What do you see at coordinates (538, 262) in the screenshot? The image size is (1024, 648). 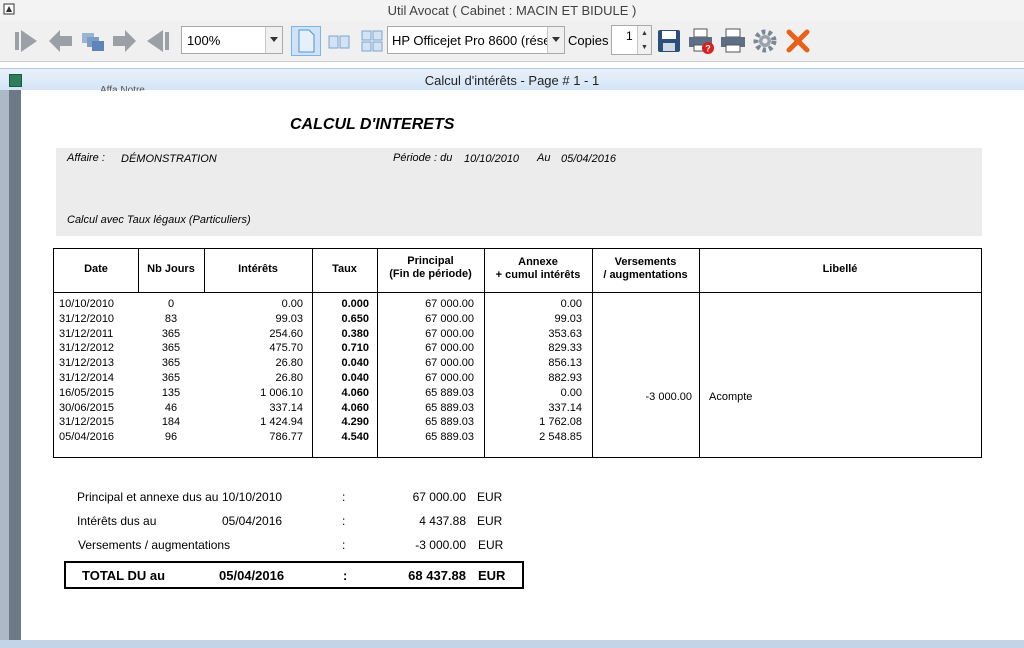 I see `col-header-annexe-line1: Annexe` at bounding box center [538, 262].